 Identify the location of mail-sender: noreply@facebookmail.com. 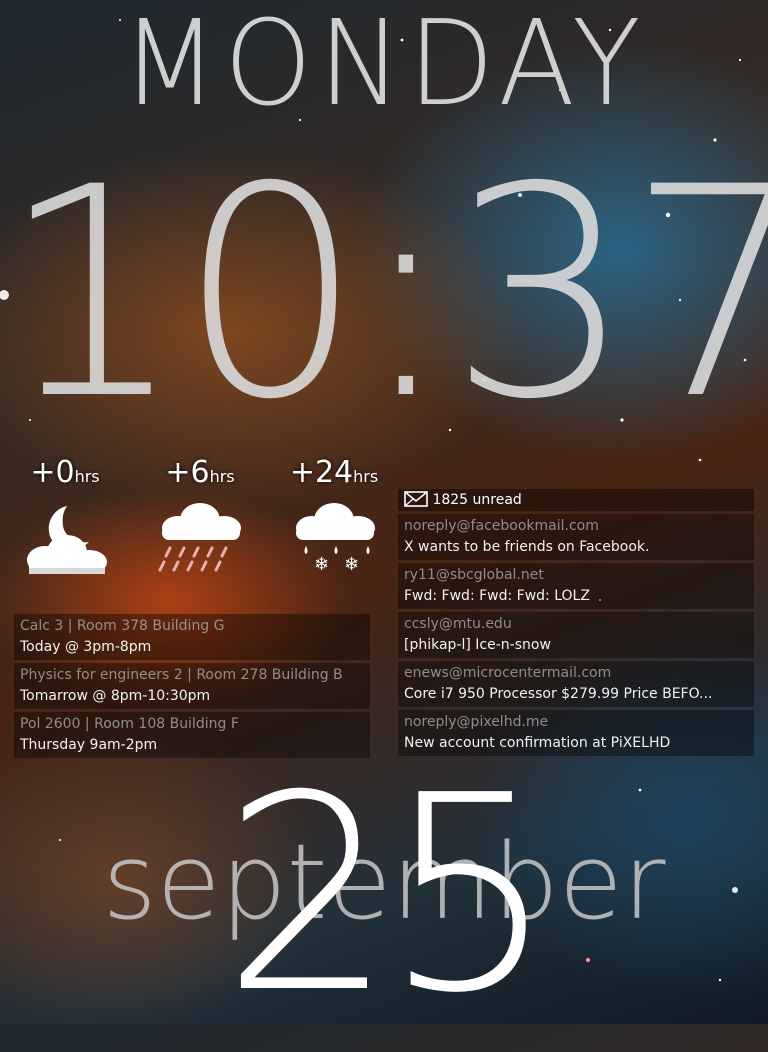
(501, 526).